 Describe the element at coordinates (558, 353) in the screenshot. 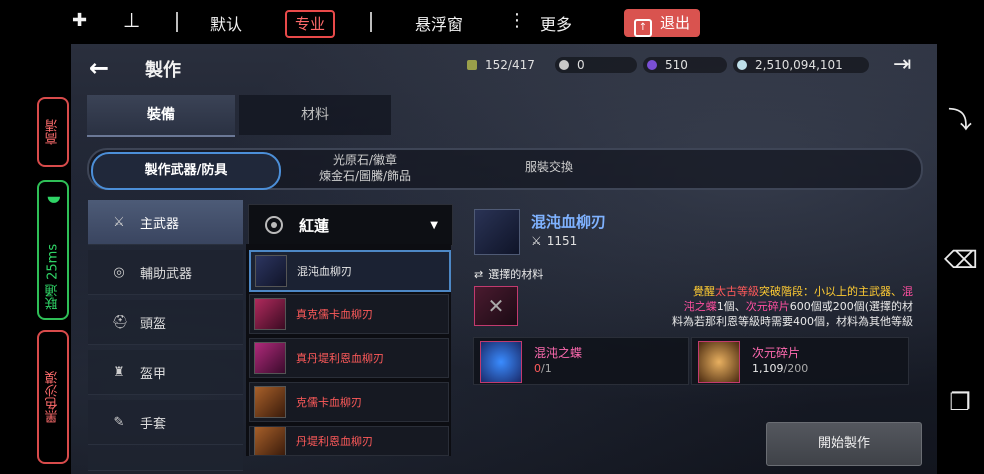

I see `material-name: 混沌之蝶` at that location.